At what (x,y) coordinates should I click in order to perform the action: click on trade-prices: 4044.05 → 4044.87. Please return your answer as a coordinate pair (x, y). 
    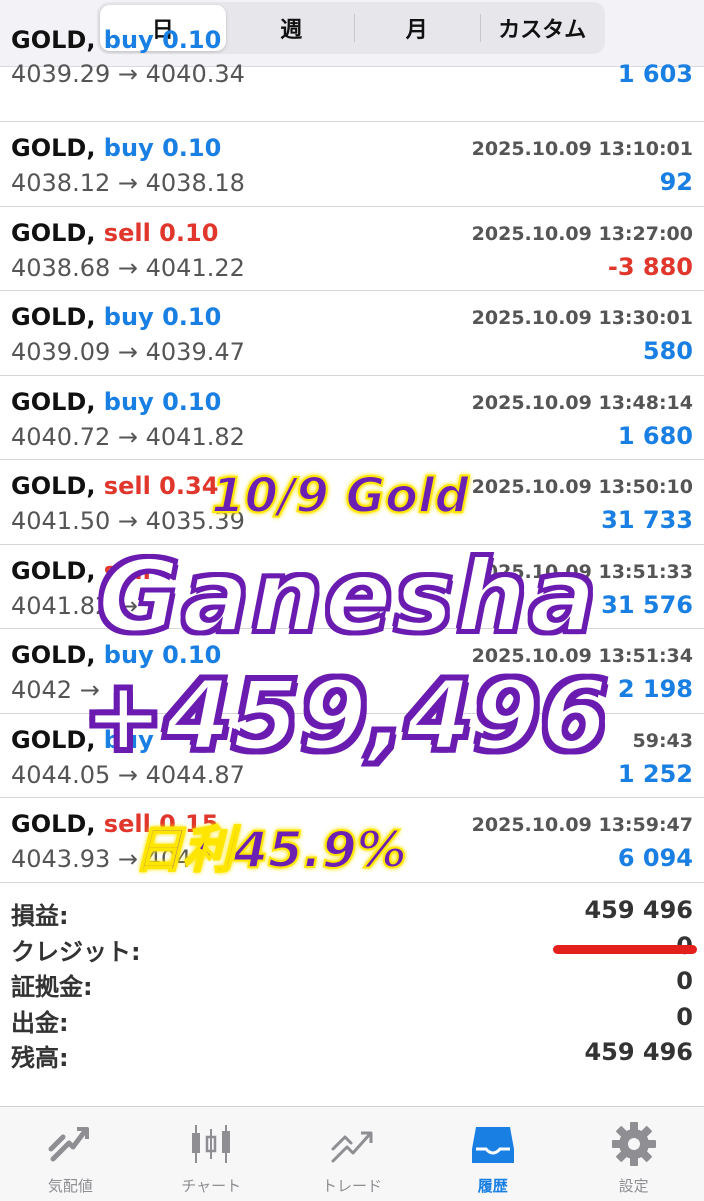
    Looking at the image, I should click on (128, 775).